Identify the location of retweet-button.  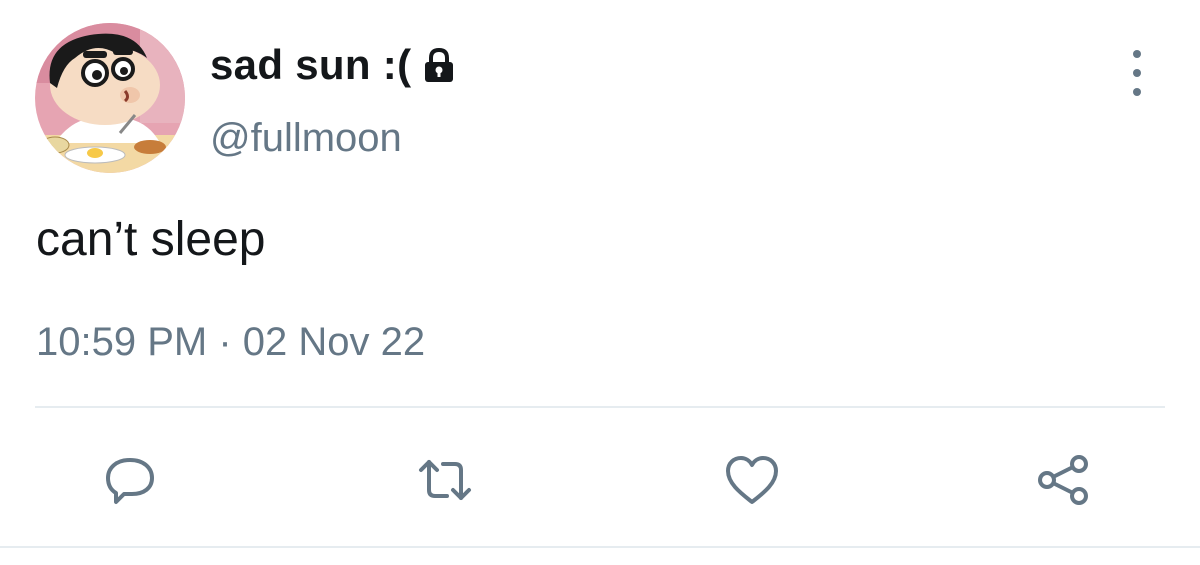
(445, 480).